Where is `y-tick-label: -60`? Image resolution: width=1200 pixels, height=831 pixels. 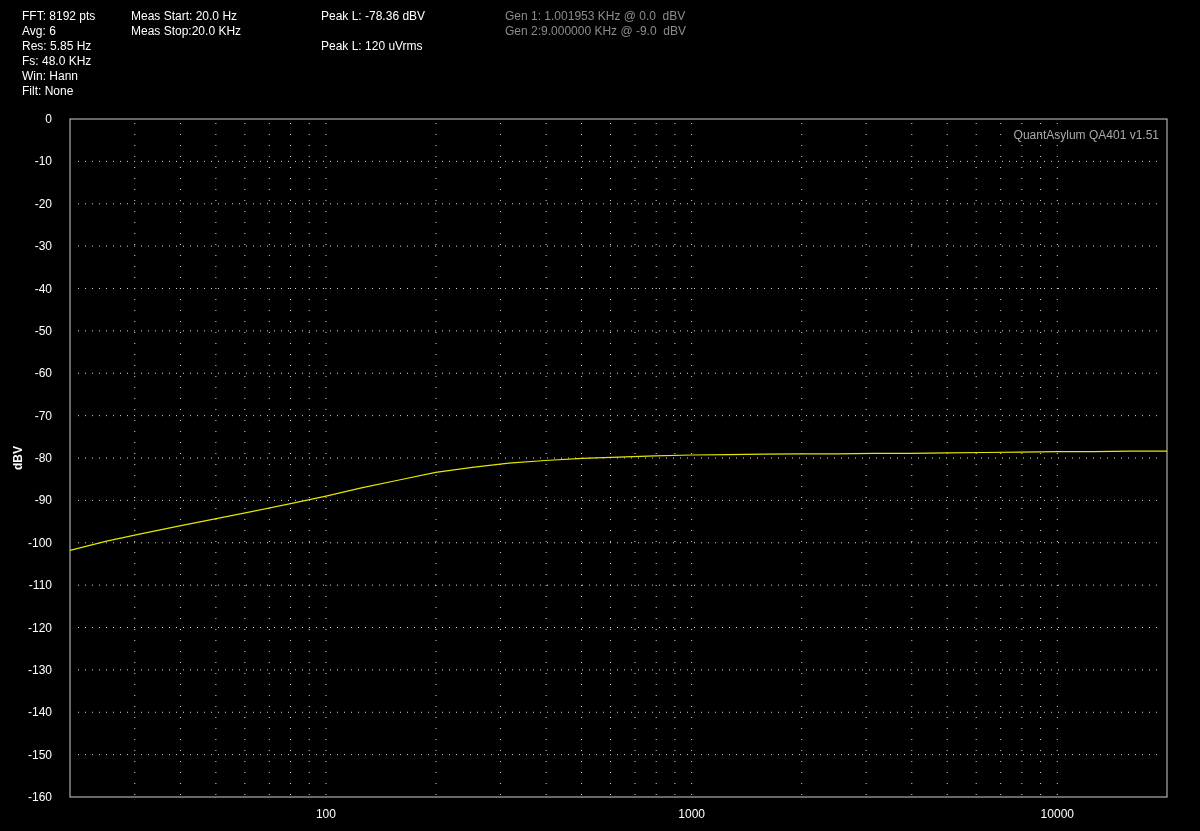 y-tick-label: -60 is located at coordinates (43, 373).